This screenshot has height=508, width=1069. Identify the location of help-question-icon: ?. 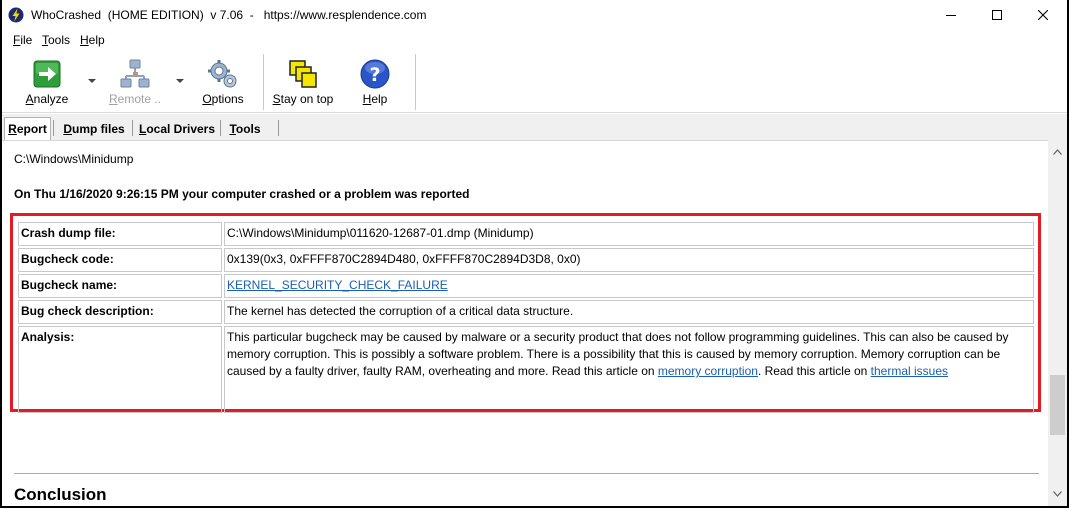
(375, 74).